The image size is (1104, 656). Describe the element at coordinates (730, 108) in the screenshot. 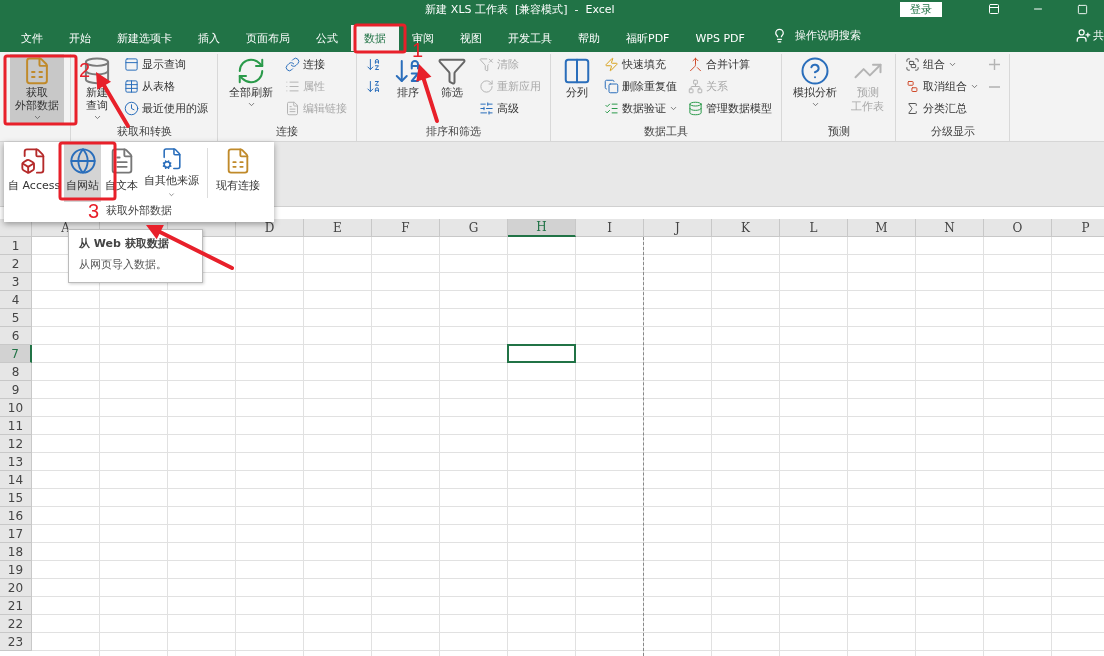

I see `ribbon-button: 管理数据模型` at that location.